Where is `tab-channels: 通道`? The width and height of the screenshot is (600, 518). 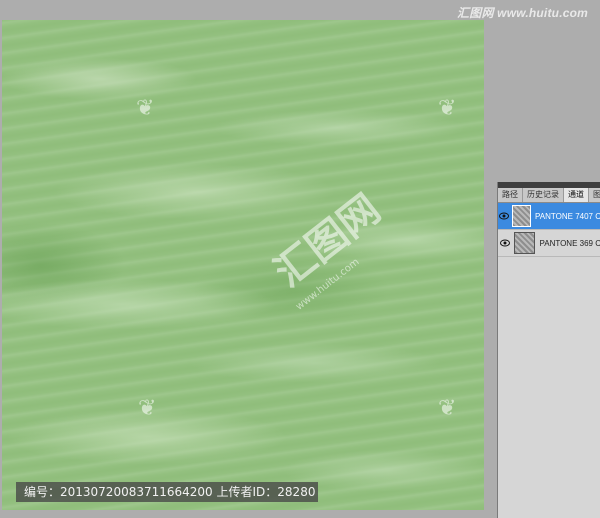
tab-channels: 通道 is located at coordinates (576, 195).